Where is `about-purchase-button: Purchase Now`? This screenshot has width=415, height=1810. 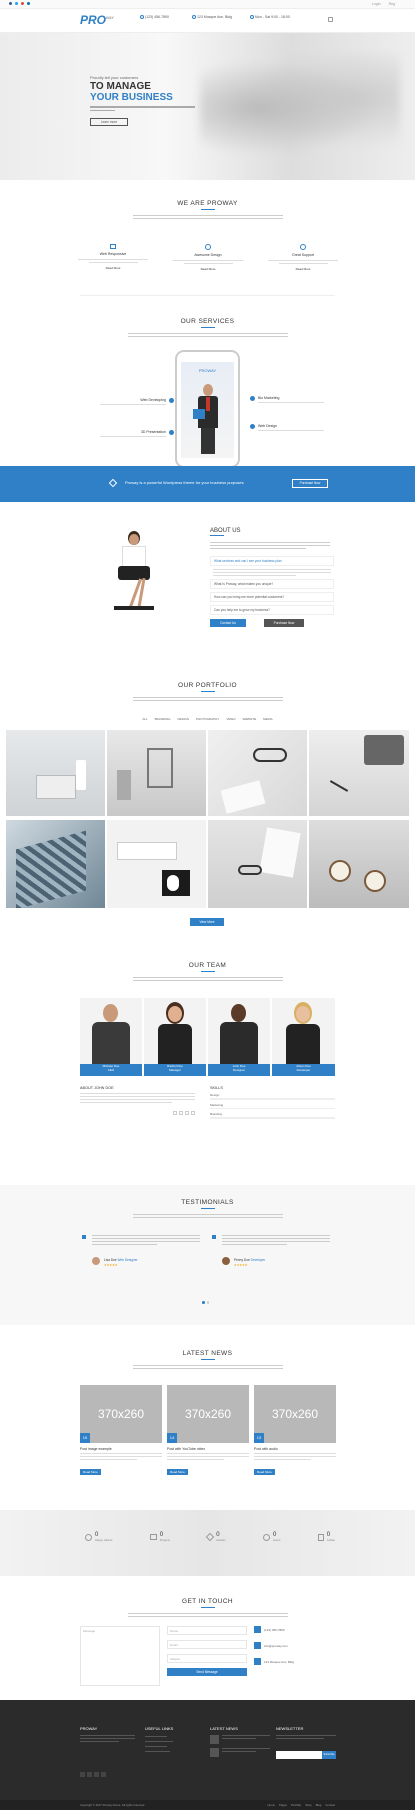
about-purchase-button: Purchase Now is located at coordinates (284, 623).